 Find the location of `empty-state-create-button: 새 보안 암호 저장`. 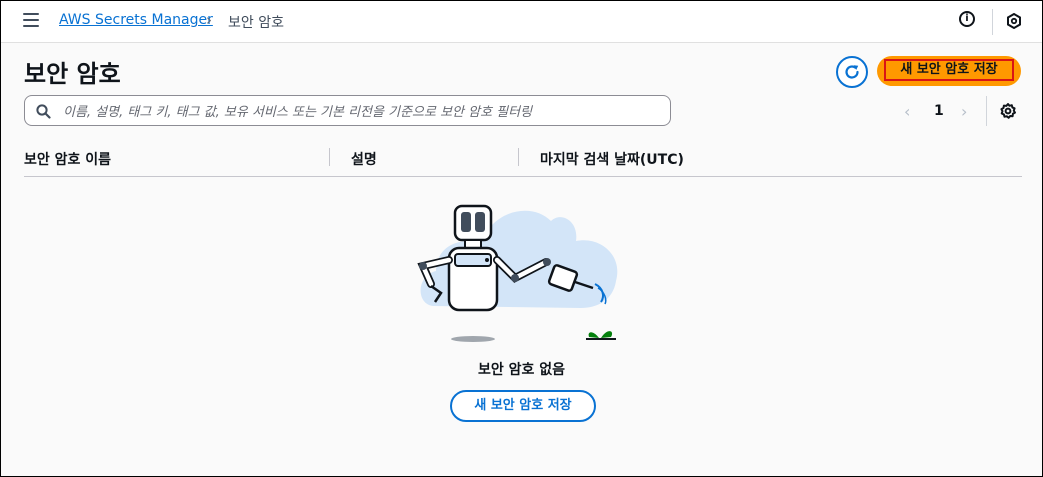

empty-state-create-button: 새 보안 암호 저장 is located at coordinates (523, 406).